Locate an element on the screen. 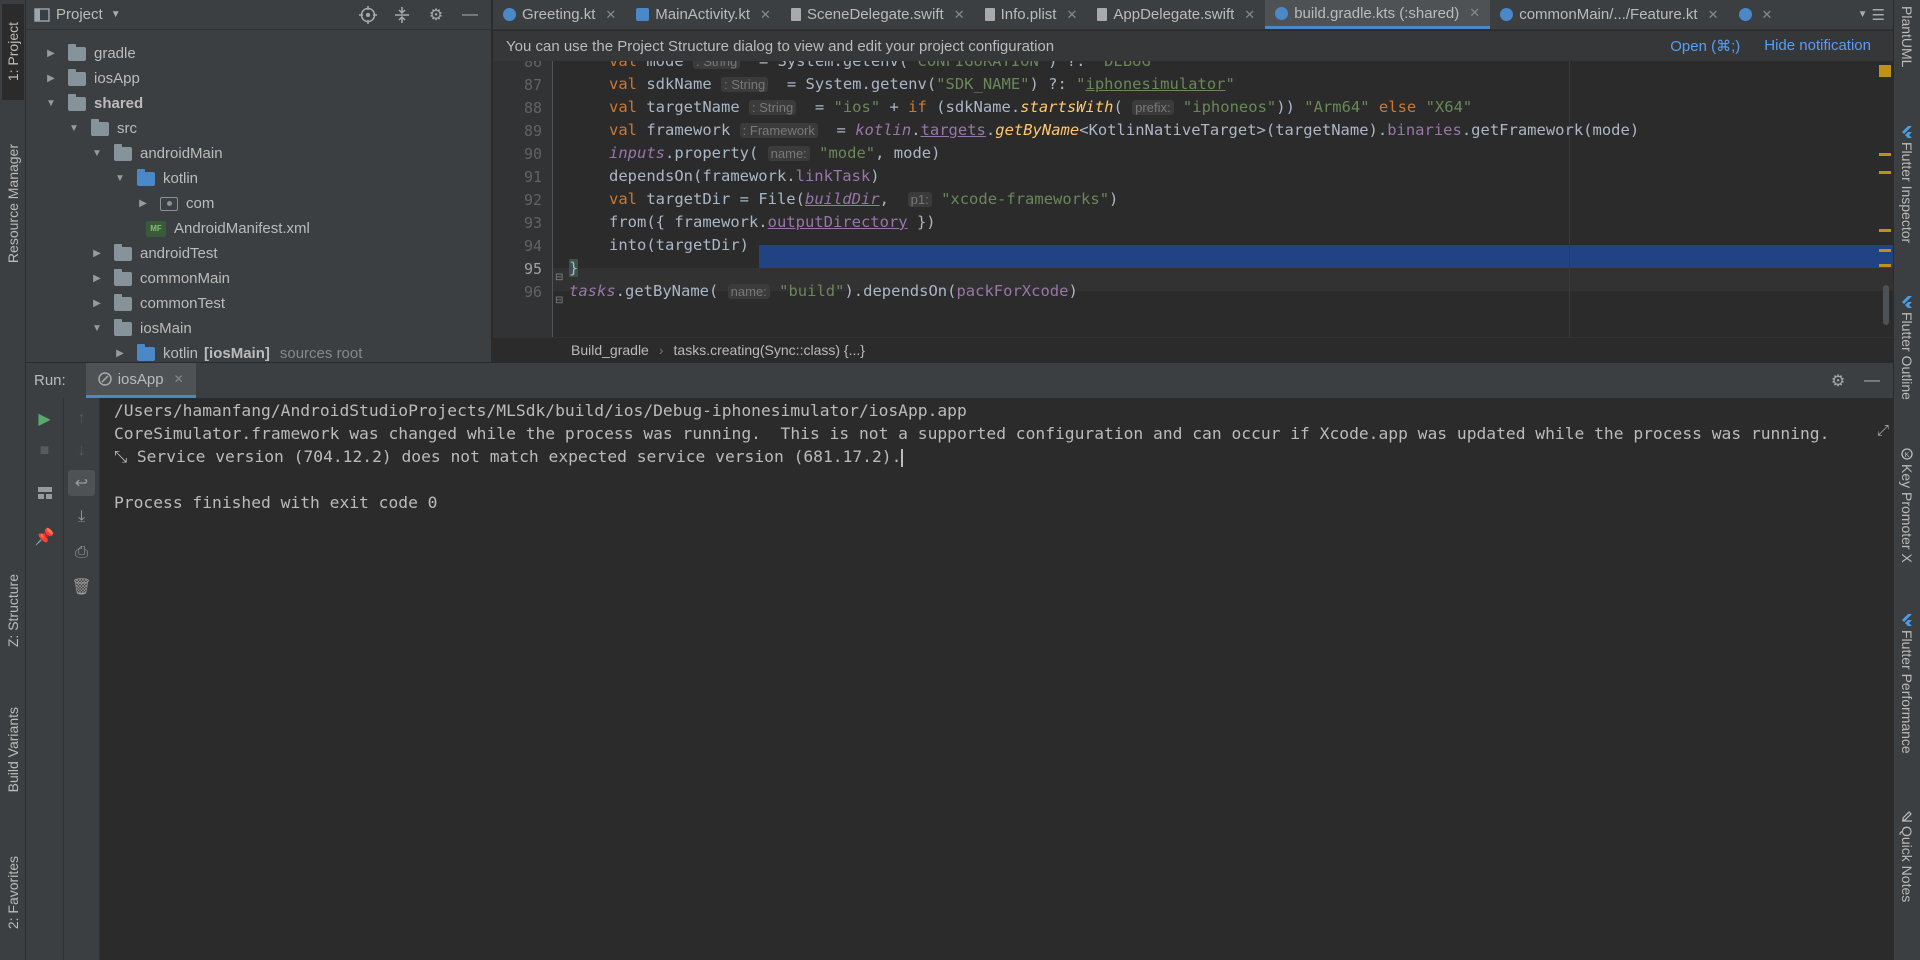 This screenshot has height=960, width=1920. soft-wrap-indicator-icon: ⤢ is located at coordinates (1882, 430).